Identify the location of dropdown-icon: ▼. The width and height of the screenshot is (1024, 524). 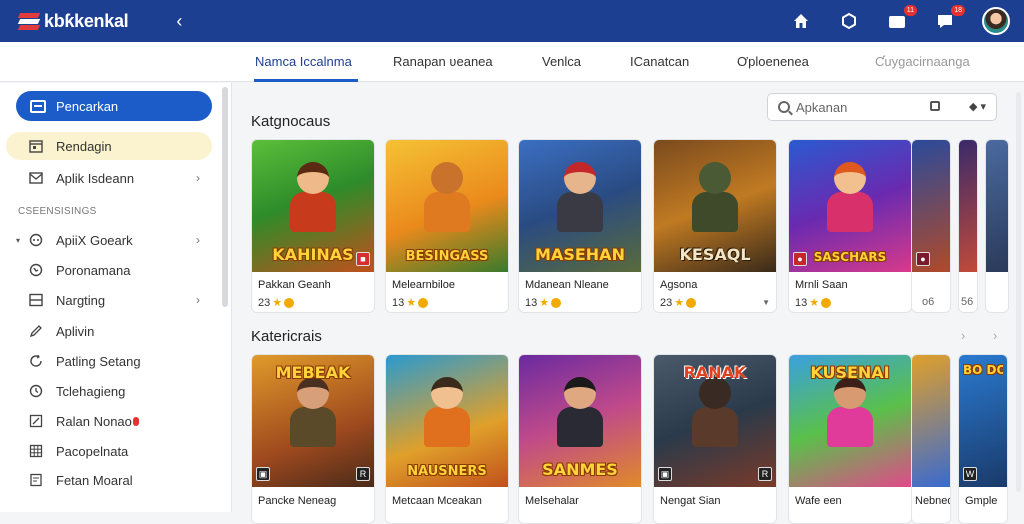
(766, 302).